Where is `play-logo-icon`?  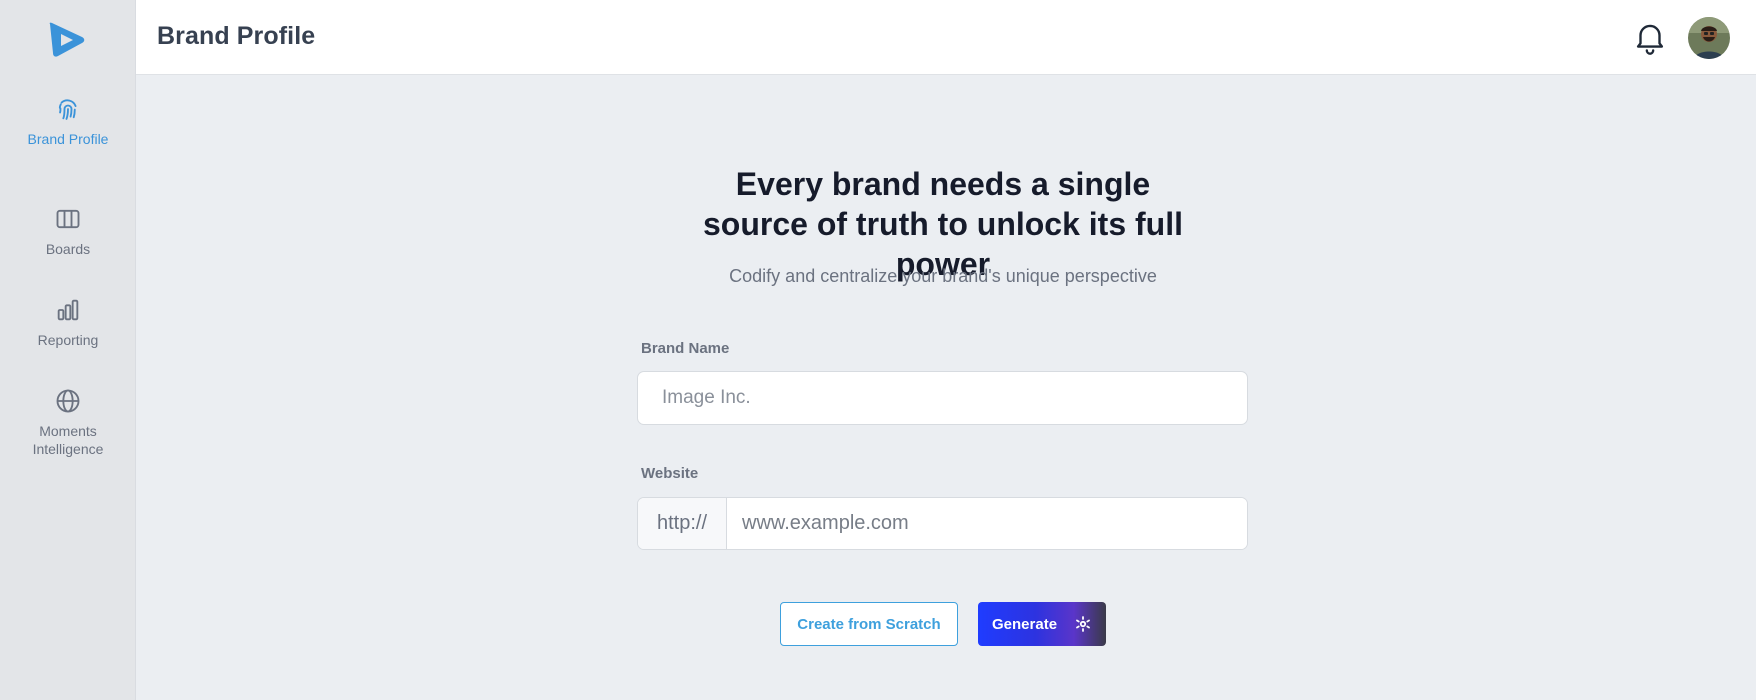
play-logo-icon is located at coordinates (66, 40).